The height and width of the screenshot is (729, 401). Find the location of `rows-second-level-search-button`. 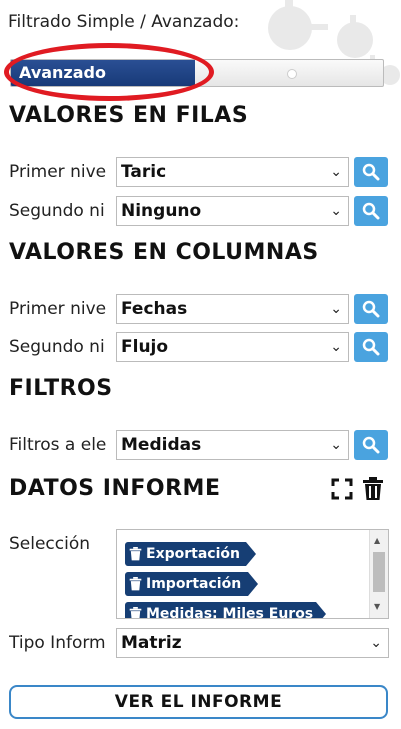

rows-second-level-search-button is located at coordinates (371, 211).